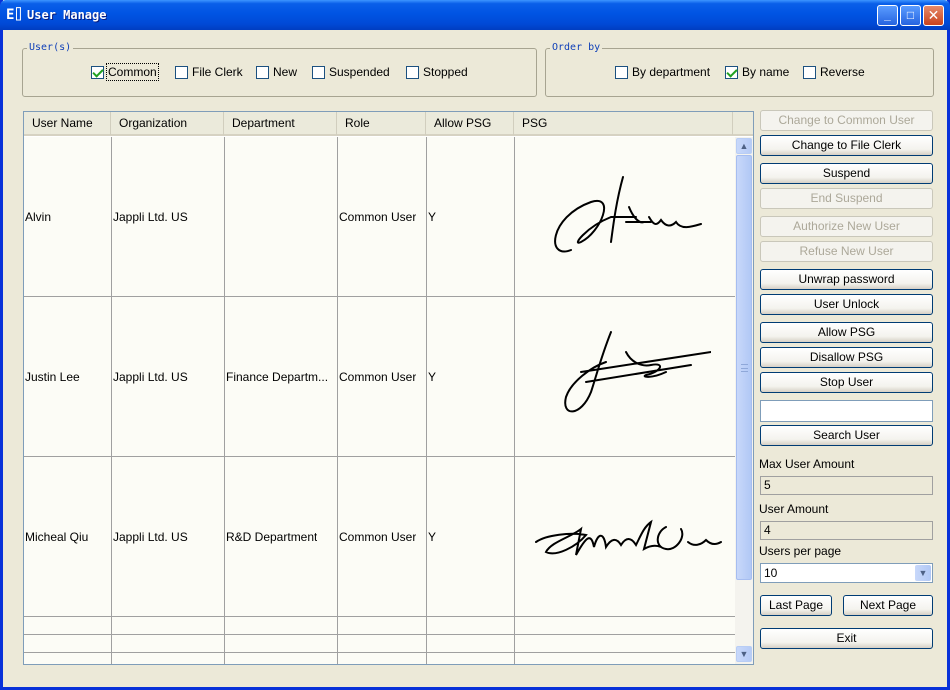 The width and height of the screenshot is (950, 690). I want to click on column-header-department: Department, so click(280, 123).